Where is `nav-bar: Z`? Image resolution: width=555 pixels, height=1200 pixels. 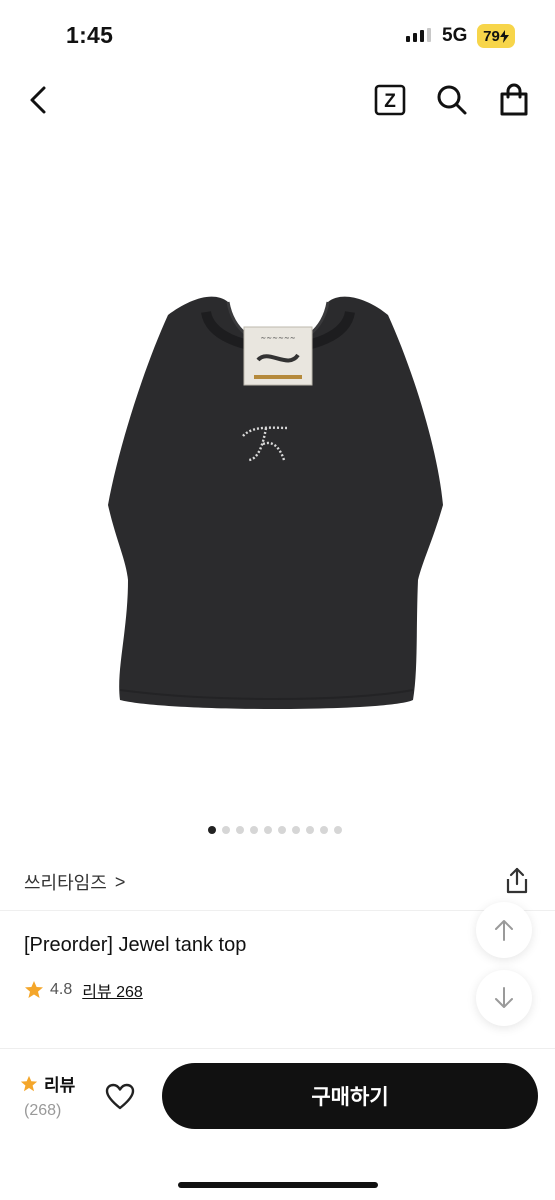
nav-bar: Z is located at coordinates (277, 100).